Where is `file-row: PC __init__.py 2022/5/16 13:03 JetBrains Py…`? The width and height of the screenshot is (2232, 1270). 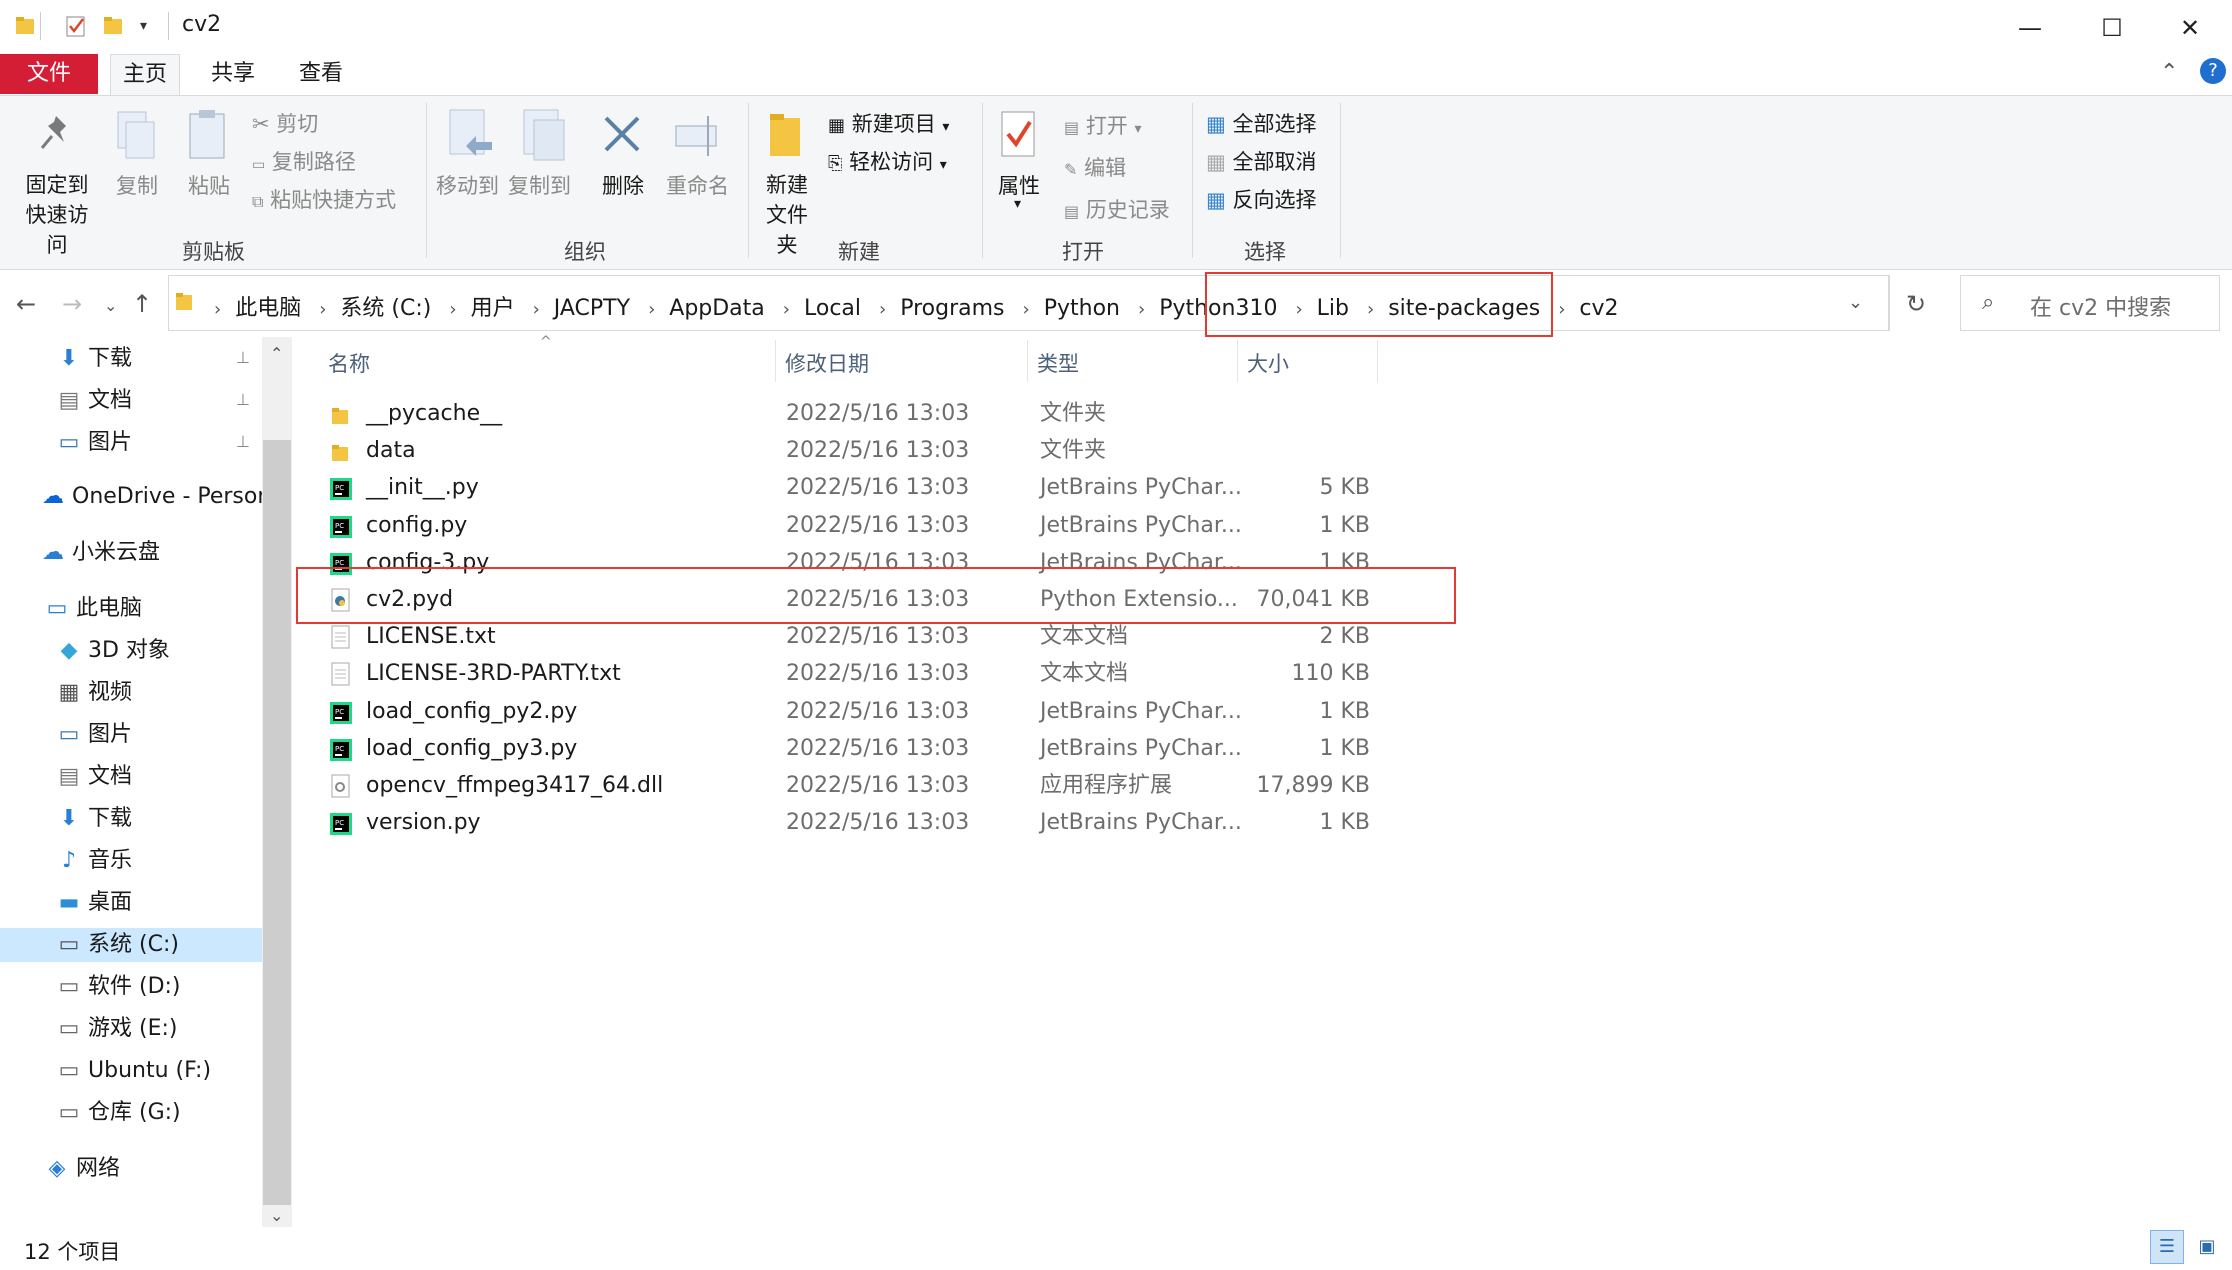 file-row: PC __init__.py 2022/5/16 13:03 JetBrains Py… is located at coordinates (850, 487).